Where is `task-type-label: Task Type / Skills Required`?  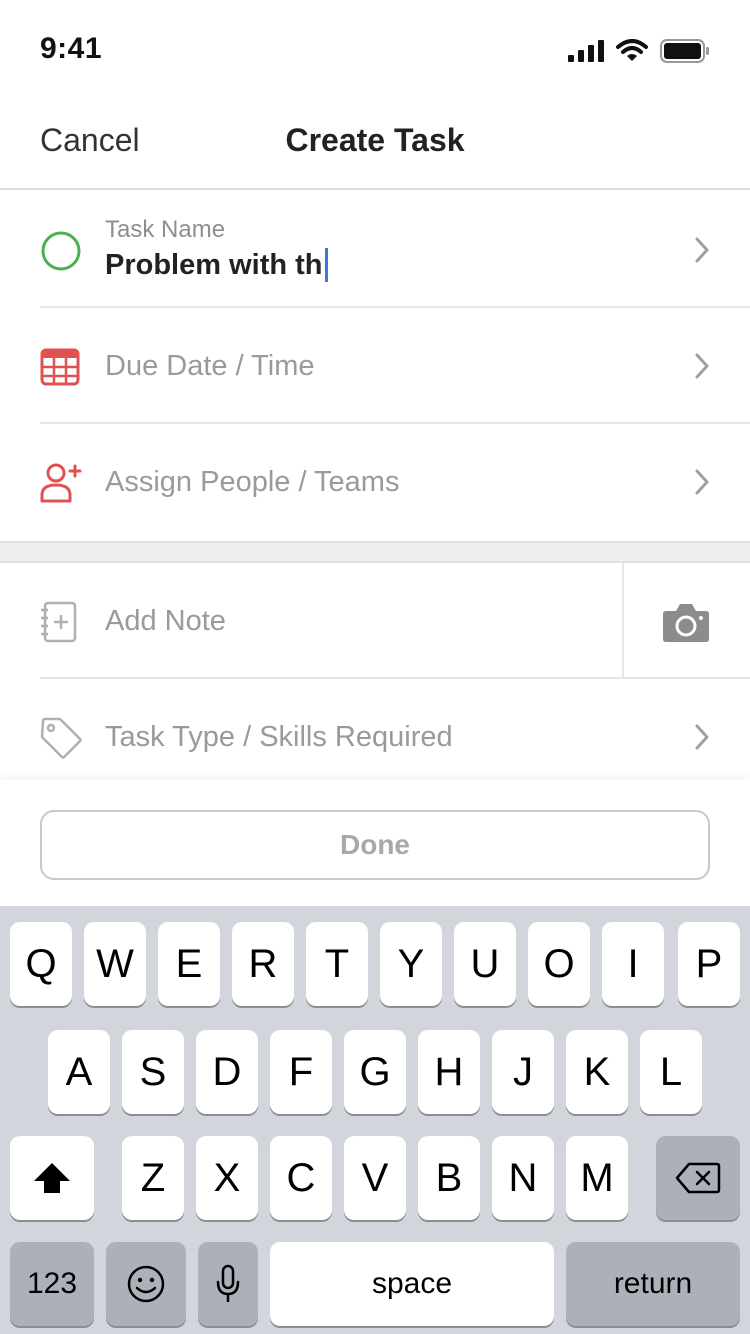 task-type-label: Task Type / Skills Required is located at coordinates (279, 737).